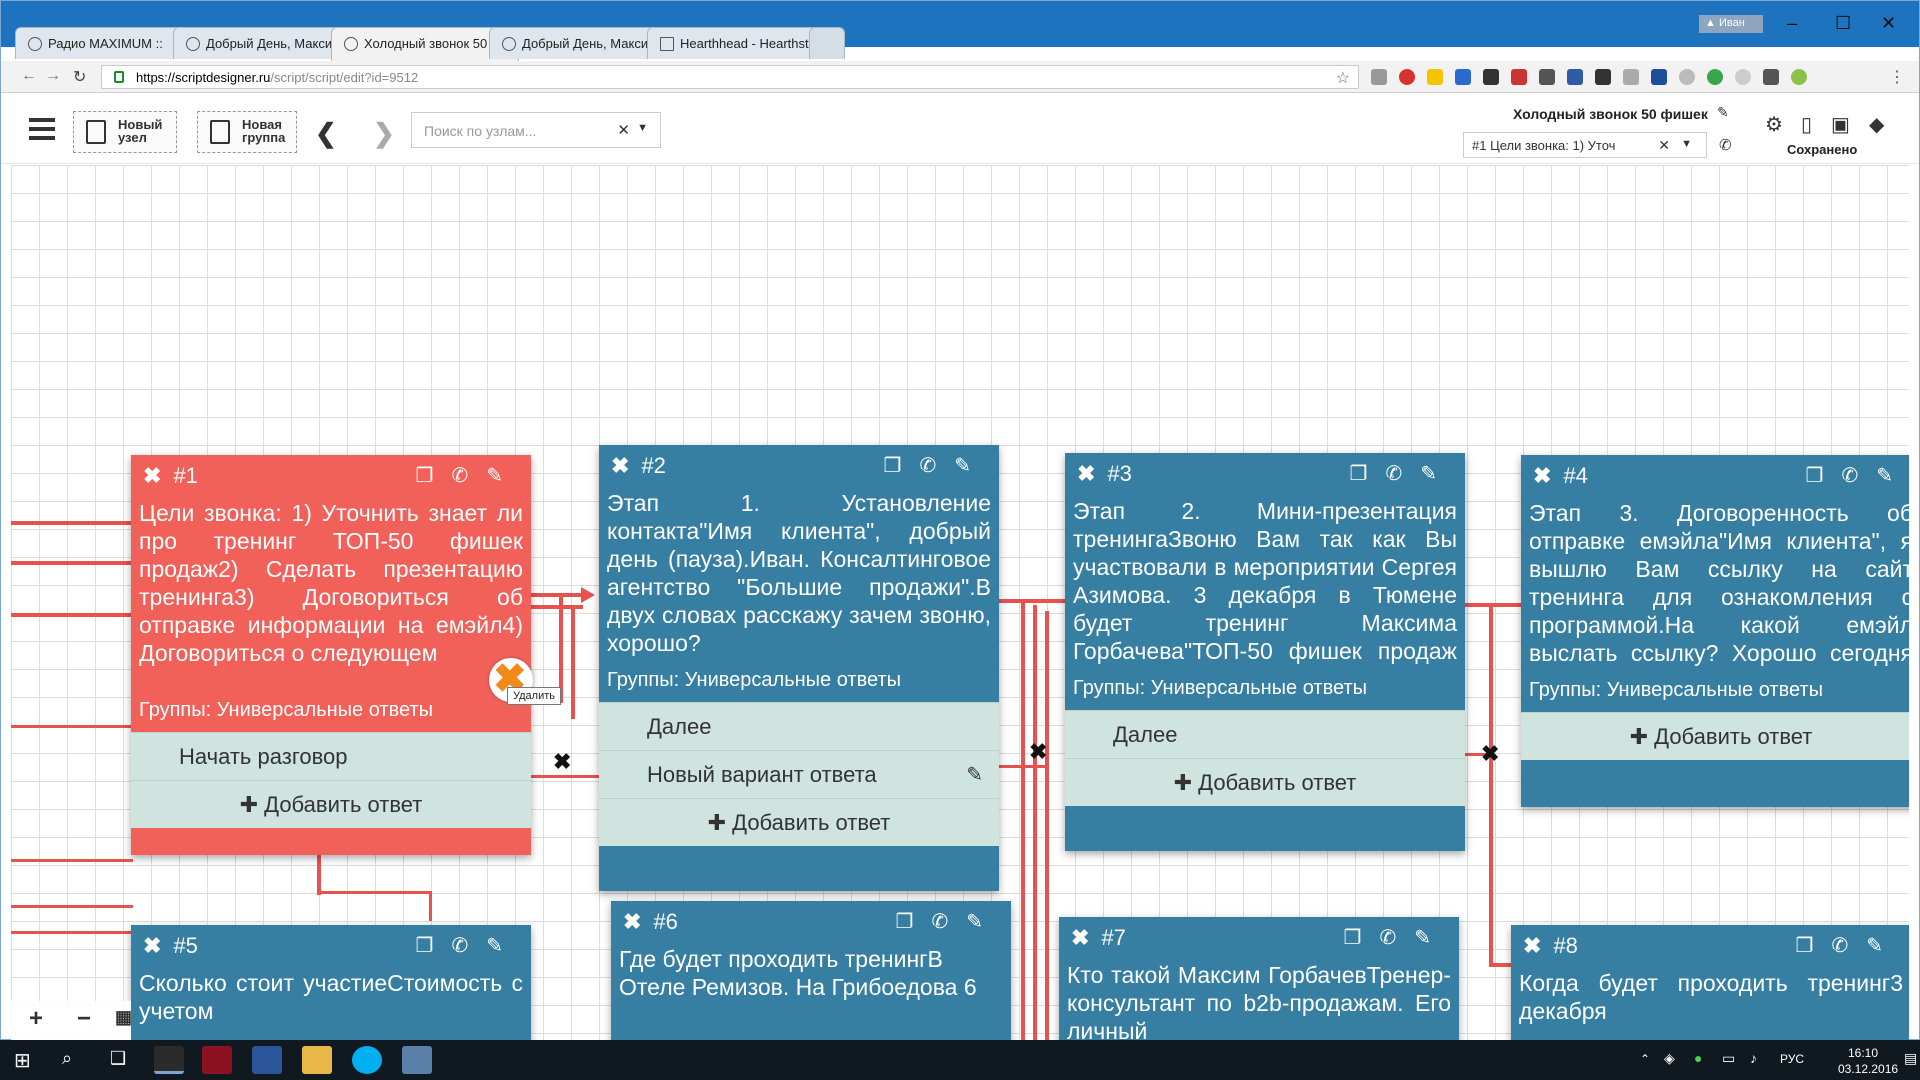 This screenshot has width=1920, height=1080. What do you see at coordinates (1698, 1058) in the screenshot?
I see `tray-icon: ●` at bounding box center [1698, 1058].